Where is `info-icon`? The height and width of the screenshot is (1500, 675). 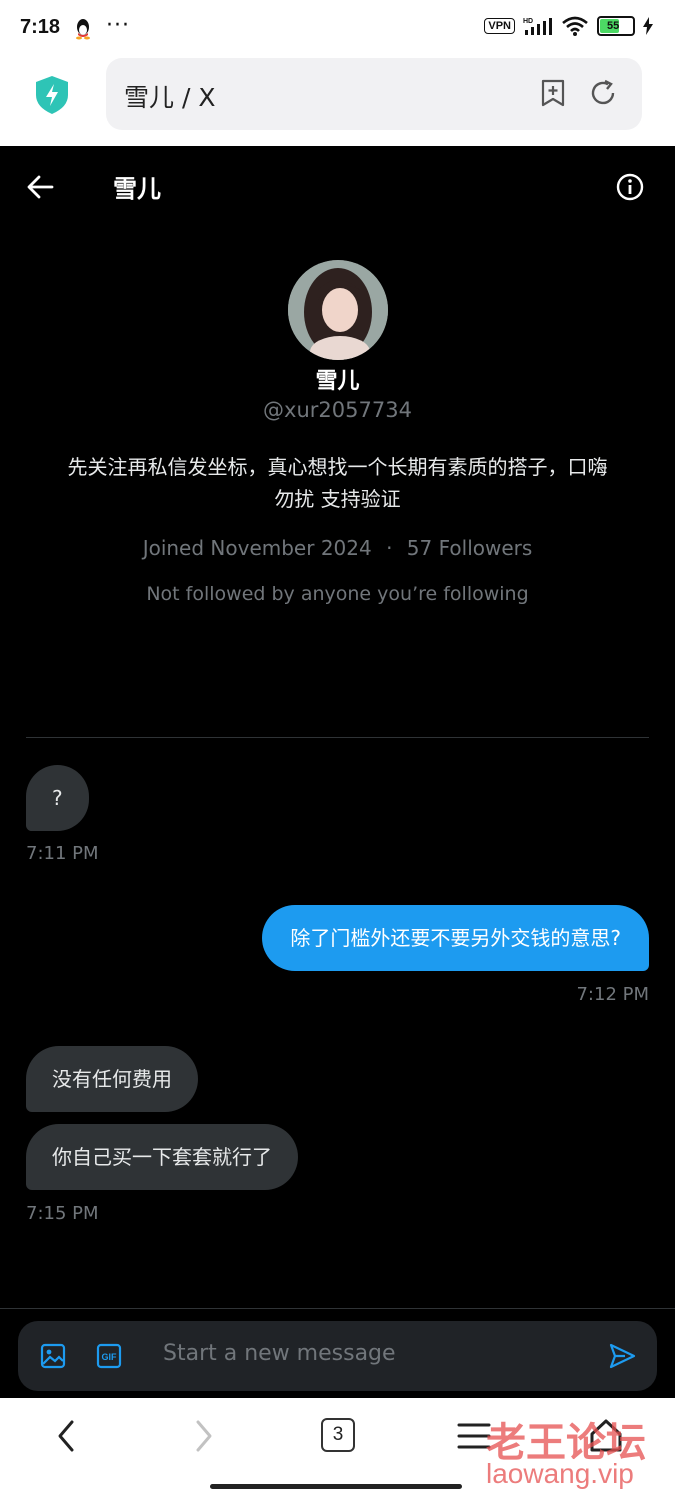
info-icon is located at coordinates (630, 187).